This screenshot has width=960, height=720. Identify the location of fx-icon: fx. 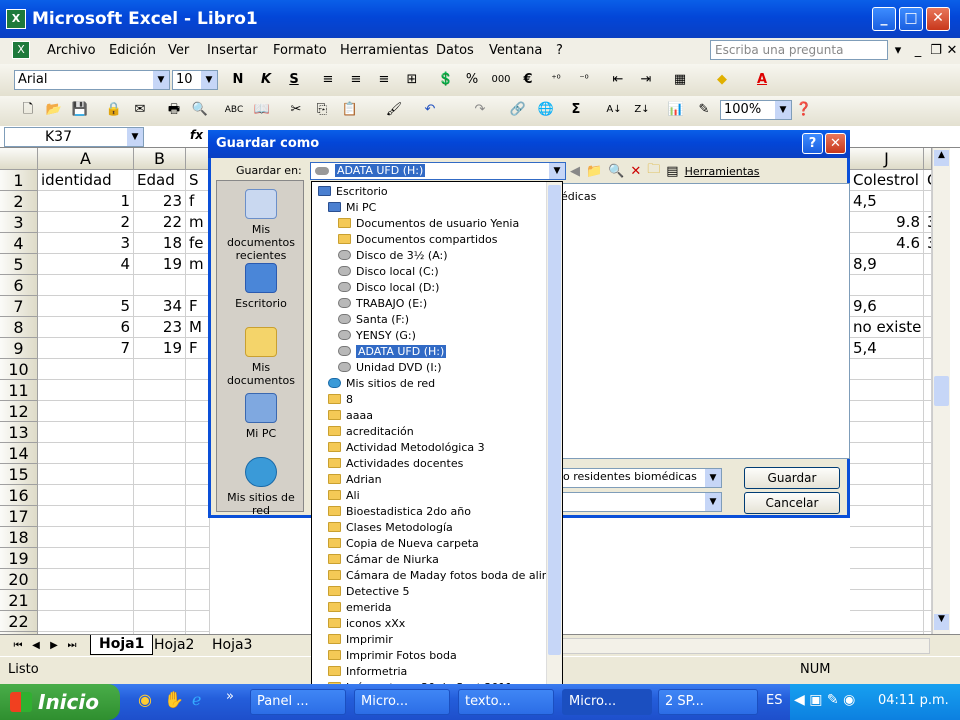
(196, 135).